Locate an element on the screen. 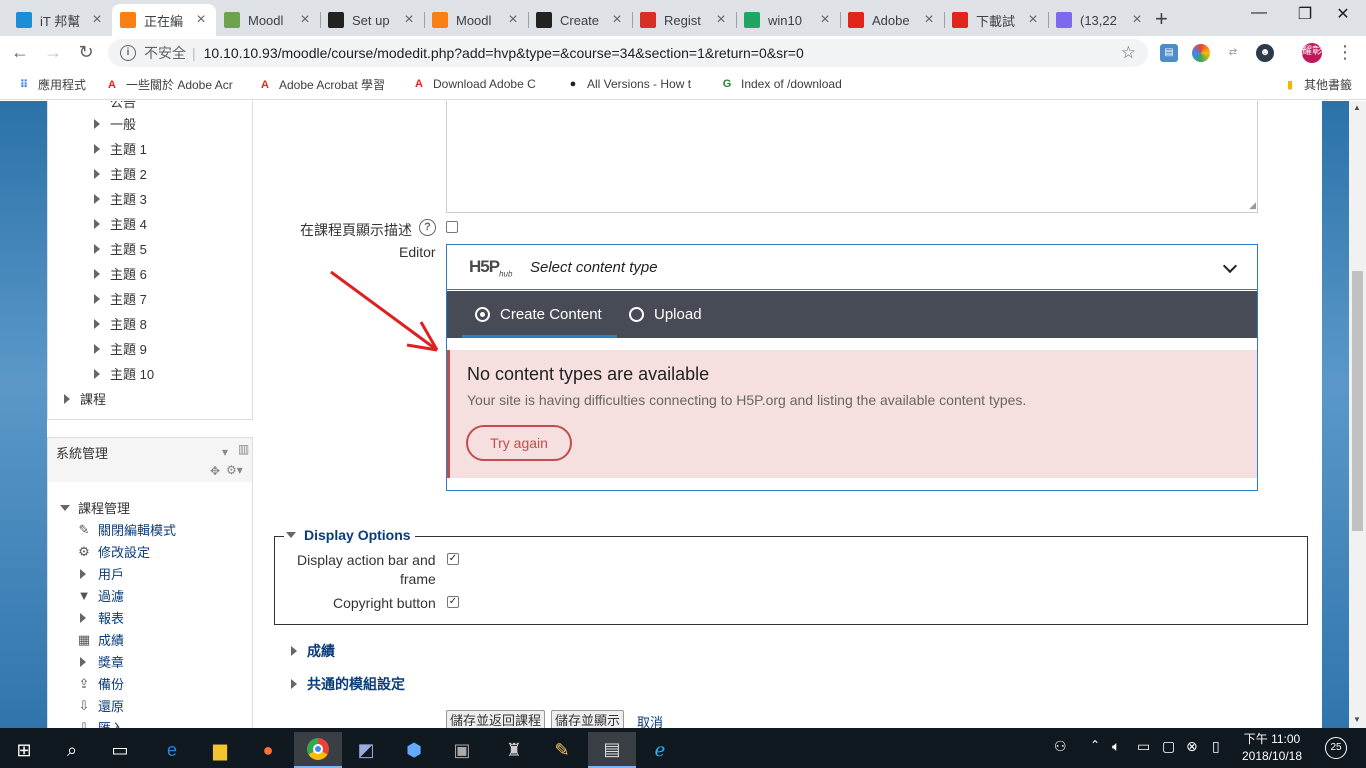 This screenshot has height=768, width=1366. gear-menu-icon: ⚙▾ is located at coordinates (234, 470).